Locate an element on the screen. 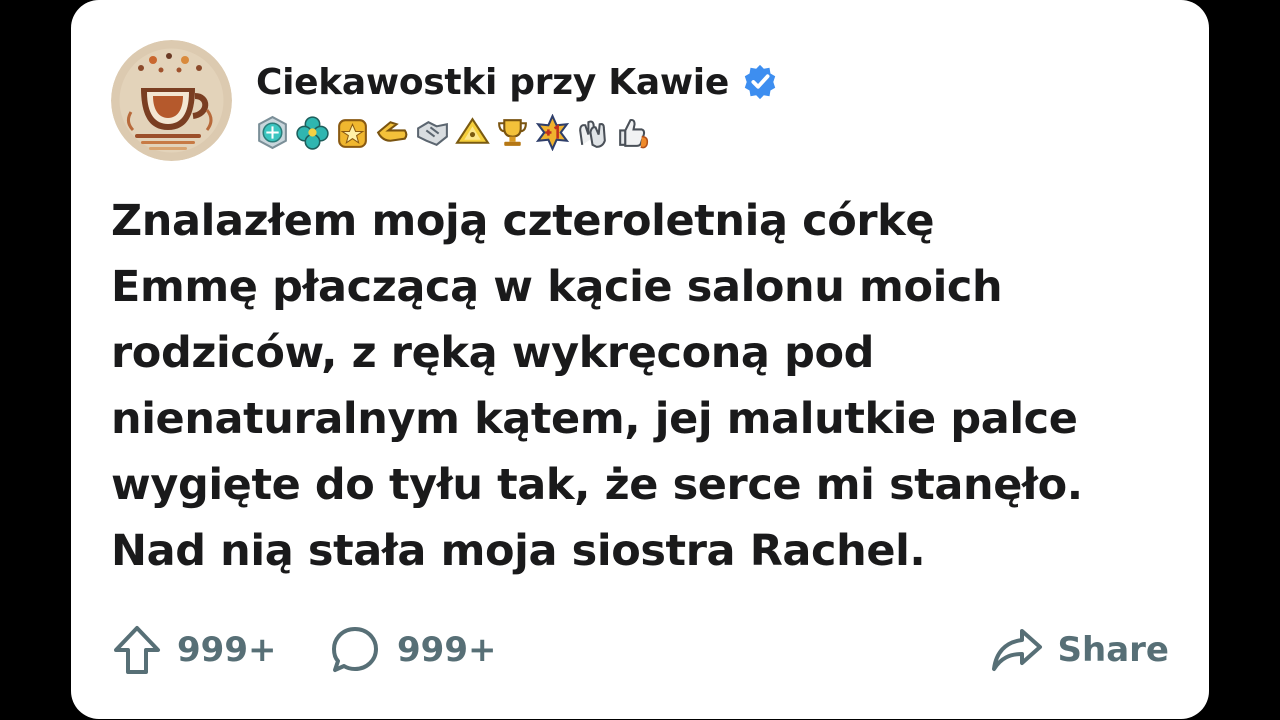 The width and height of the screenshot is (1280, 720). gold-star-badge-icon is located at coordinates (352, 132).